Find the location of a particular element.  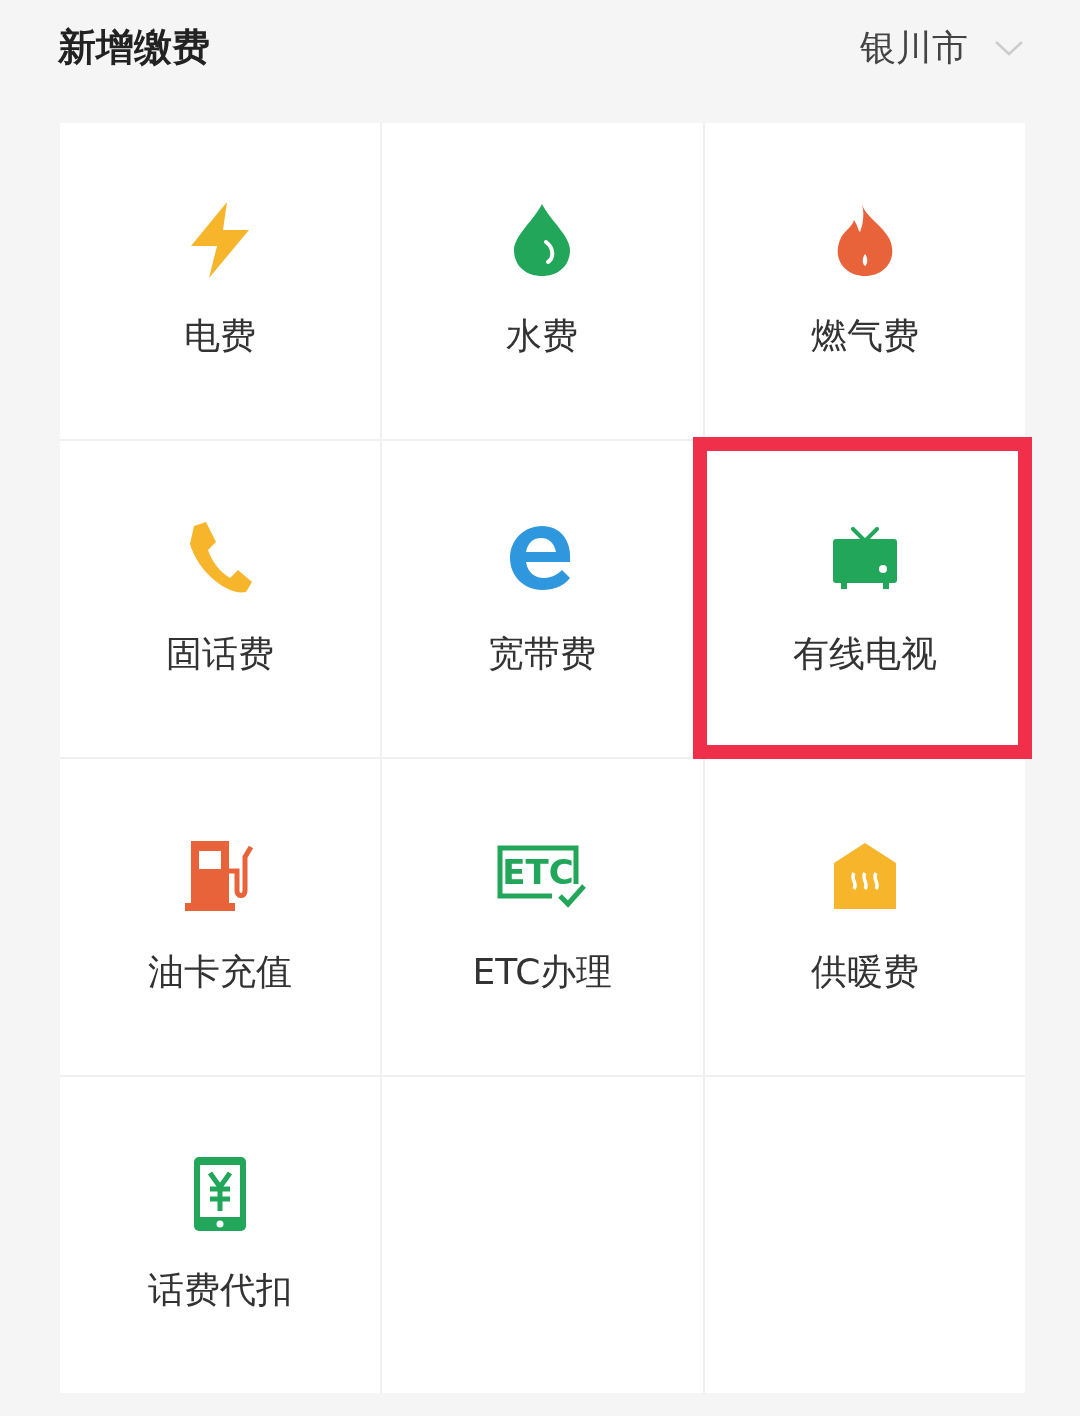

tile-label: ETC办理 is located at coordinates (542, 972).